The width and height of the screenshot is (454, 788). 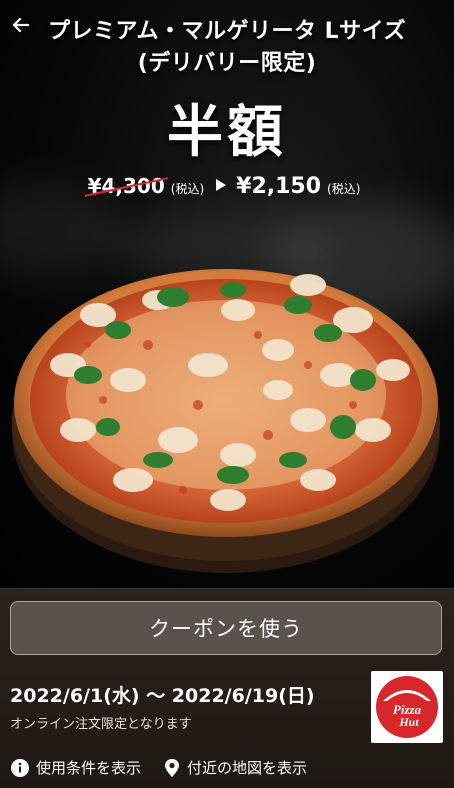 I want to click on terms-link: 使用条件を表示, so click(x=75, y=767).